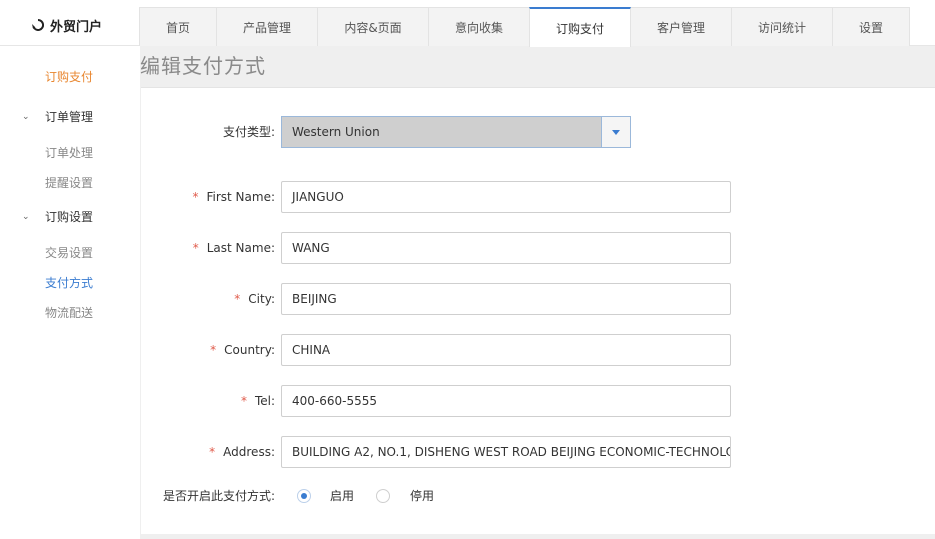  Describe the element at coordinates (506, 248) in the screenshot. I see `last-name-field: WANG` at that location.